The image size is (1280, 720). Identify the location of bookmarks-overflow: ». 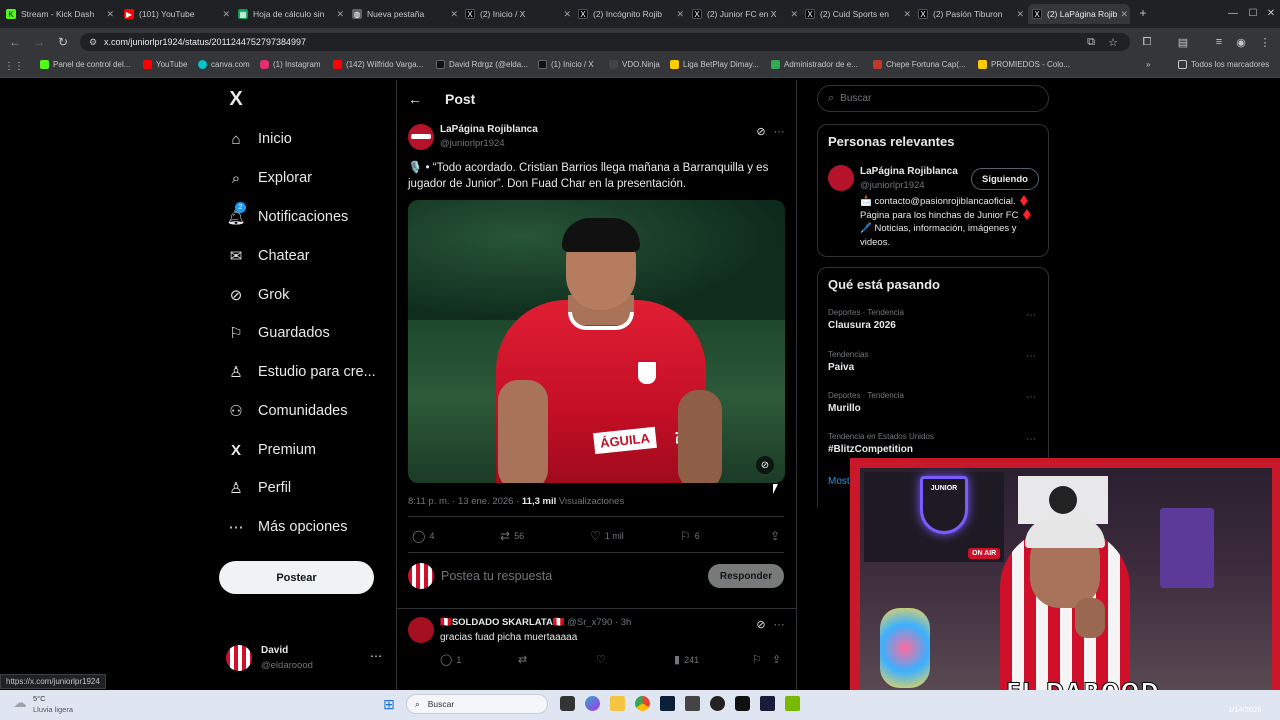
(1148, 64).